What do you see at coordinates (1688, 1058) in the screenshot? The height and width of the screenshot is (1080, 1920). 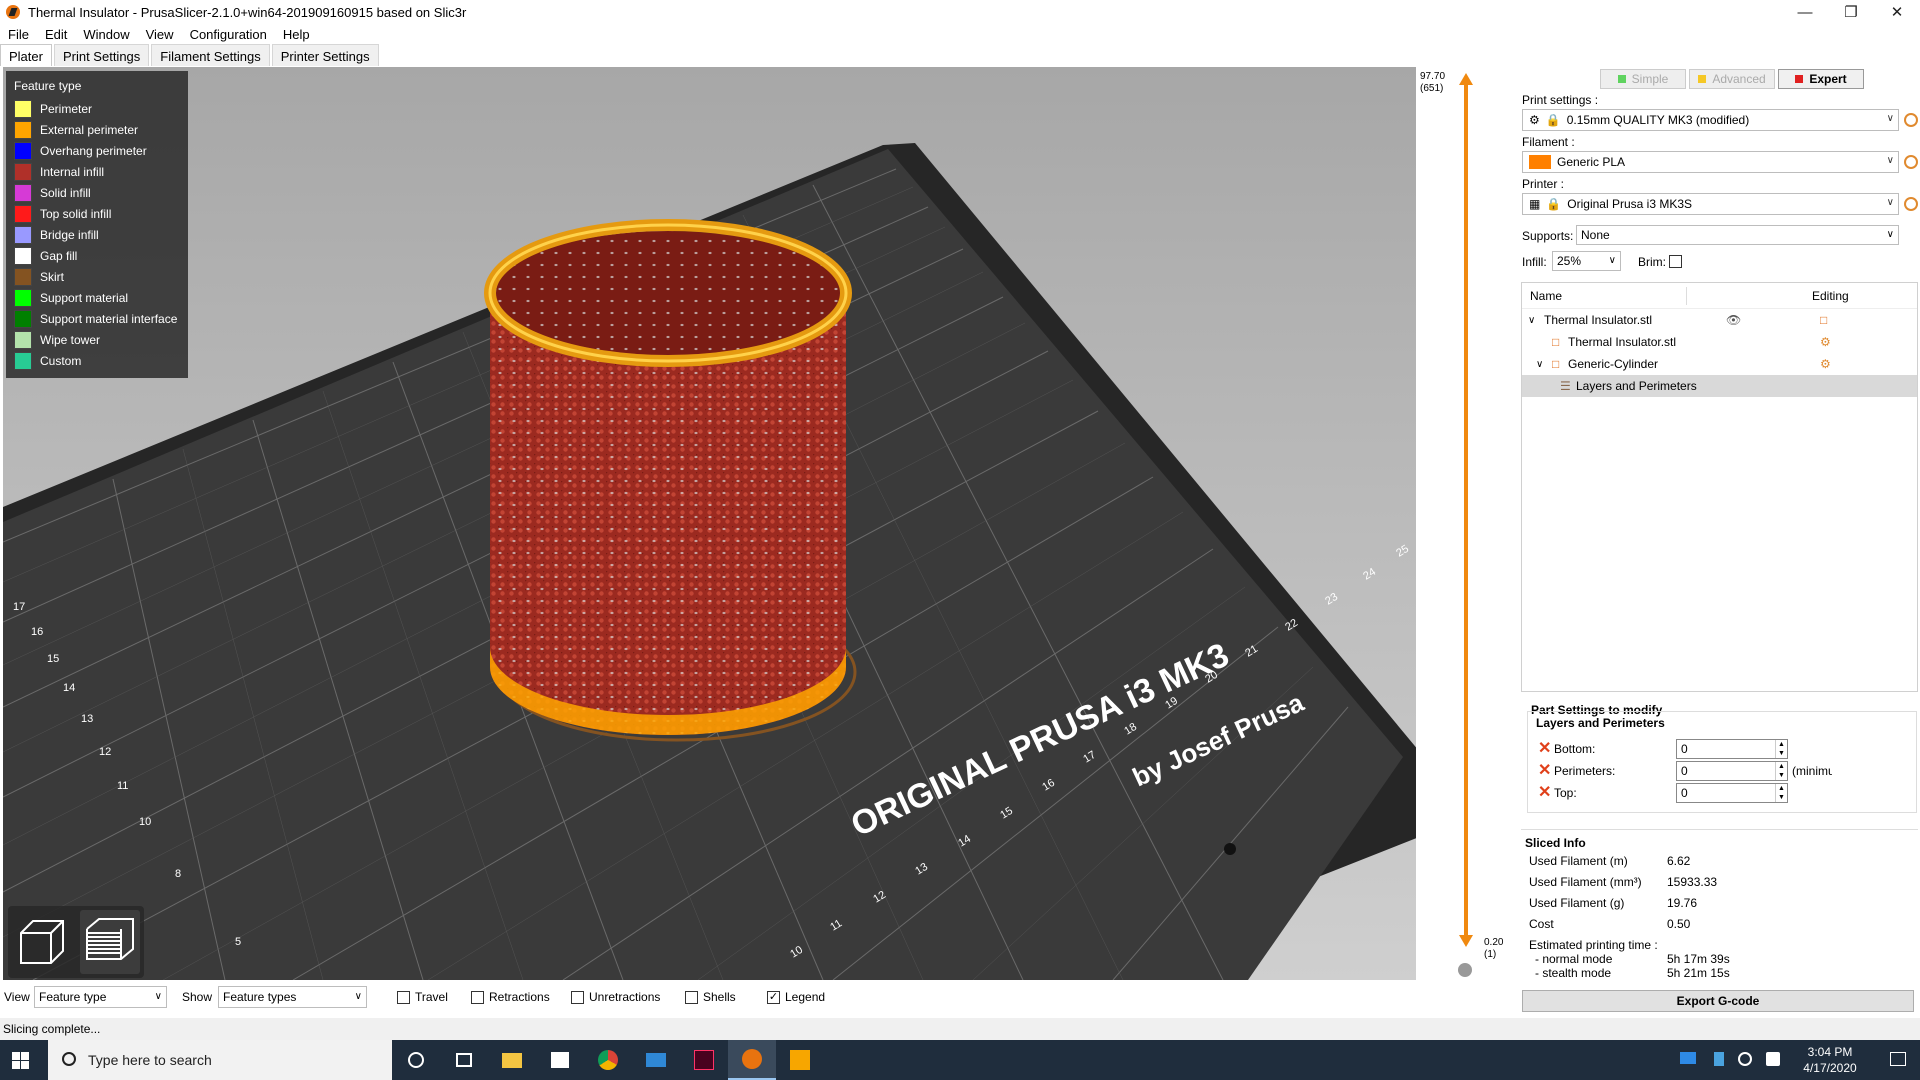 I see `tray-app-icon` at bounding box center [1688, 1058].